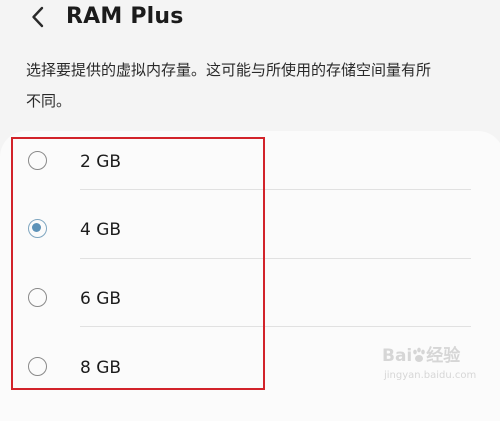 The height and width of the screenshot is (421, 500). Describe the element at coordinates (430, 375) in the screenshot. I see `watermark-domain: jingyan.baidu.com` at that location.